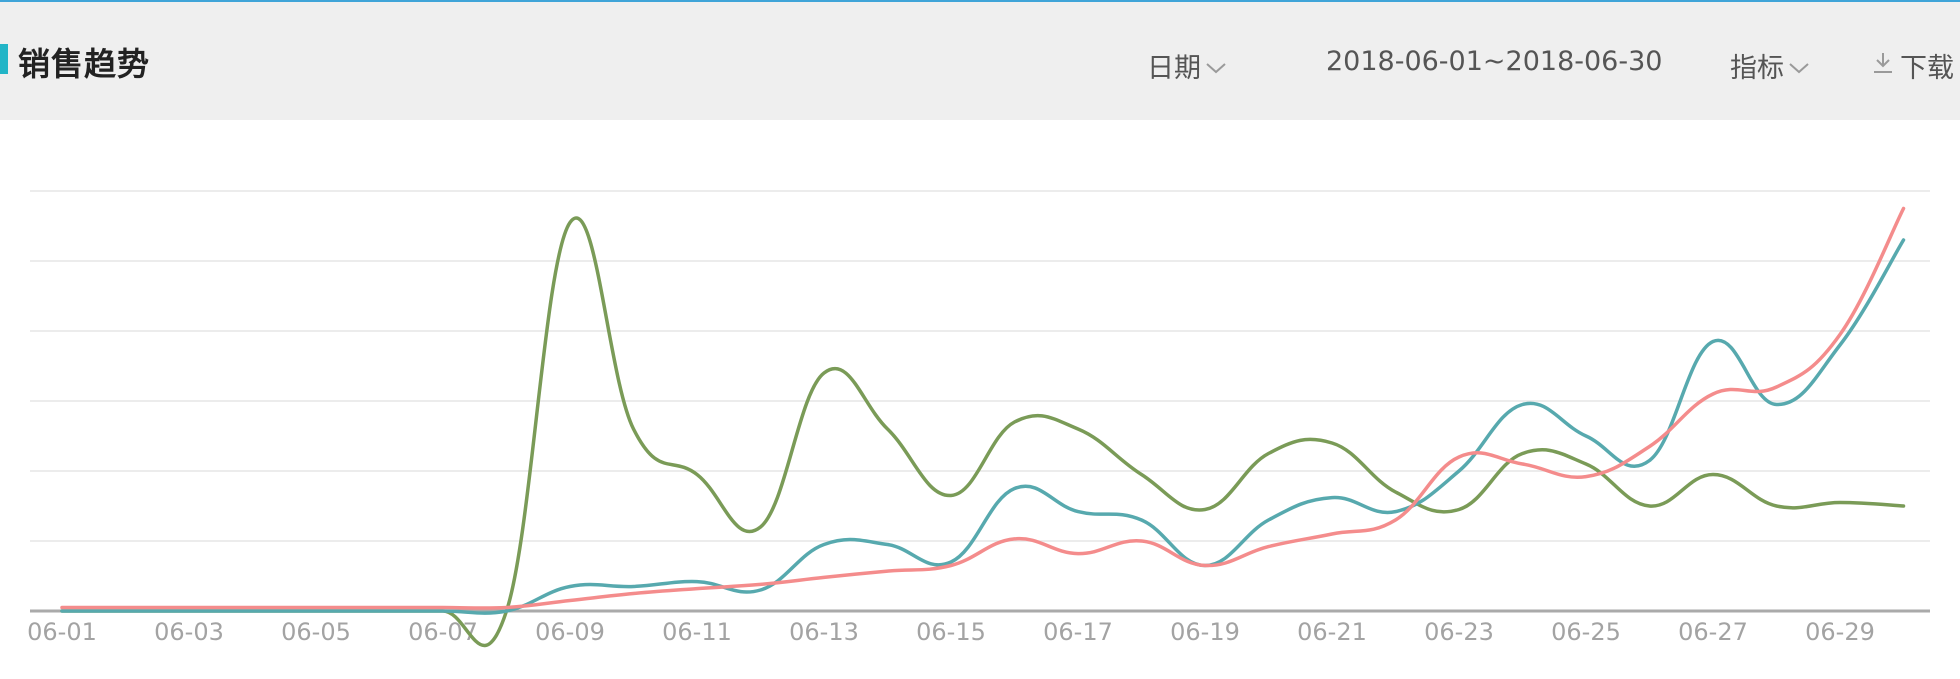 The height and width of the screenshot is (679, 1960). I want to click on title-accent-bar, so click(4, 59).